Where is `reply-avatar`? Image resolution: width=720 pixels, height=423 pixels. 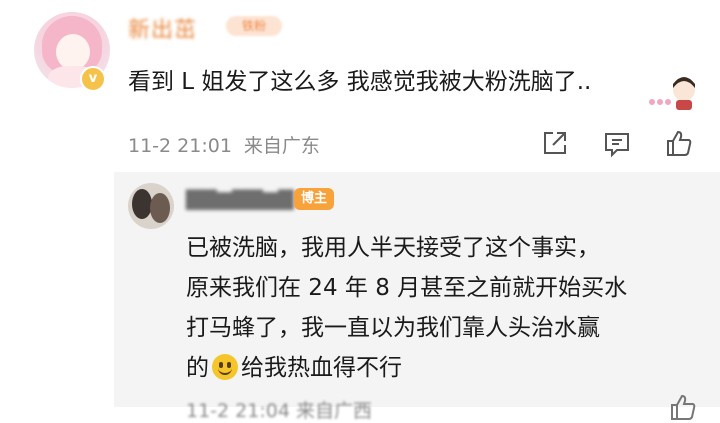
reply-avatar is located at coordinates (151, 206).